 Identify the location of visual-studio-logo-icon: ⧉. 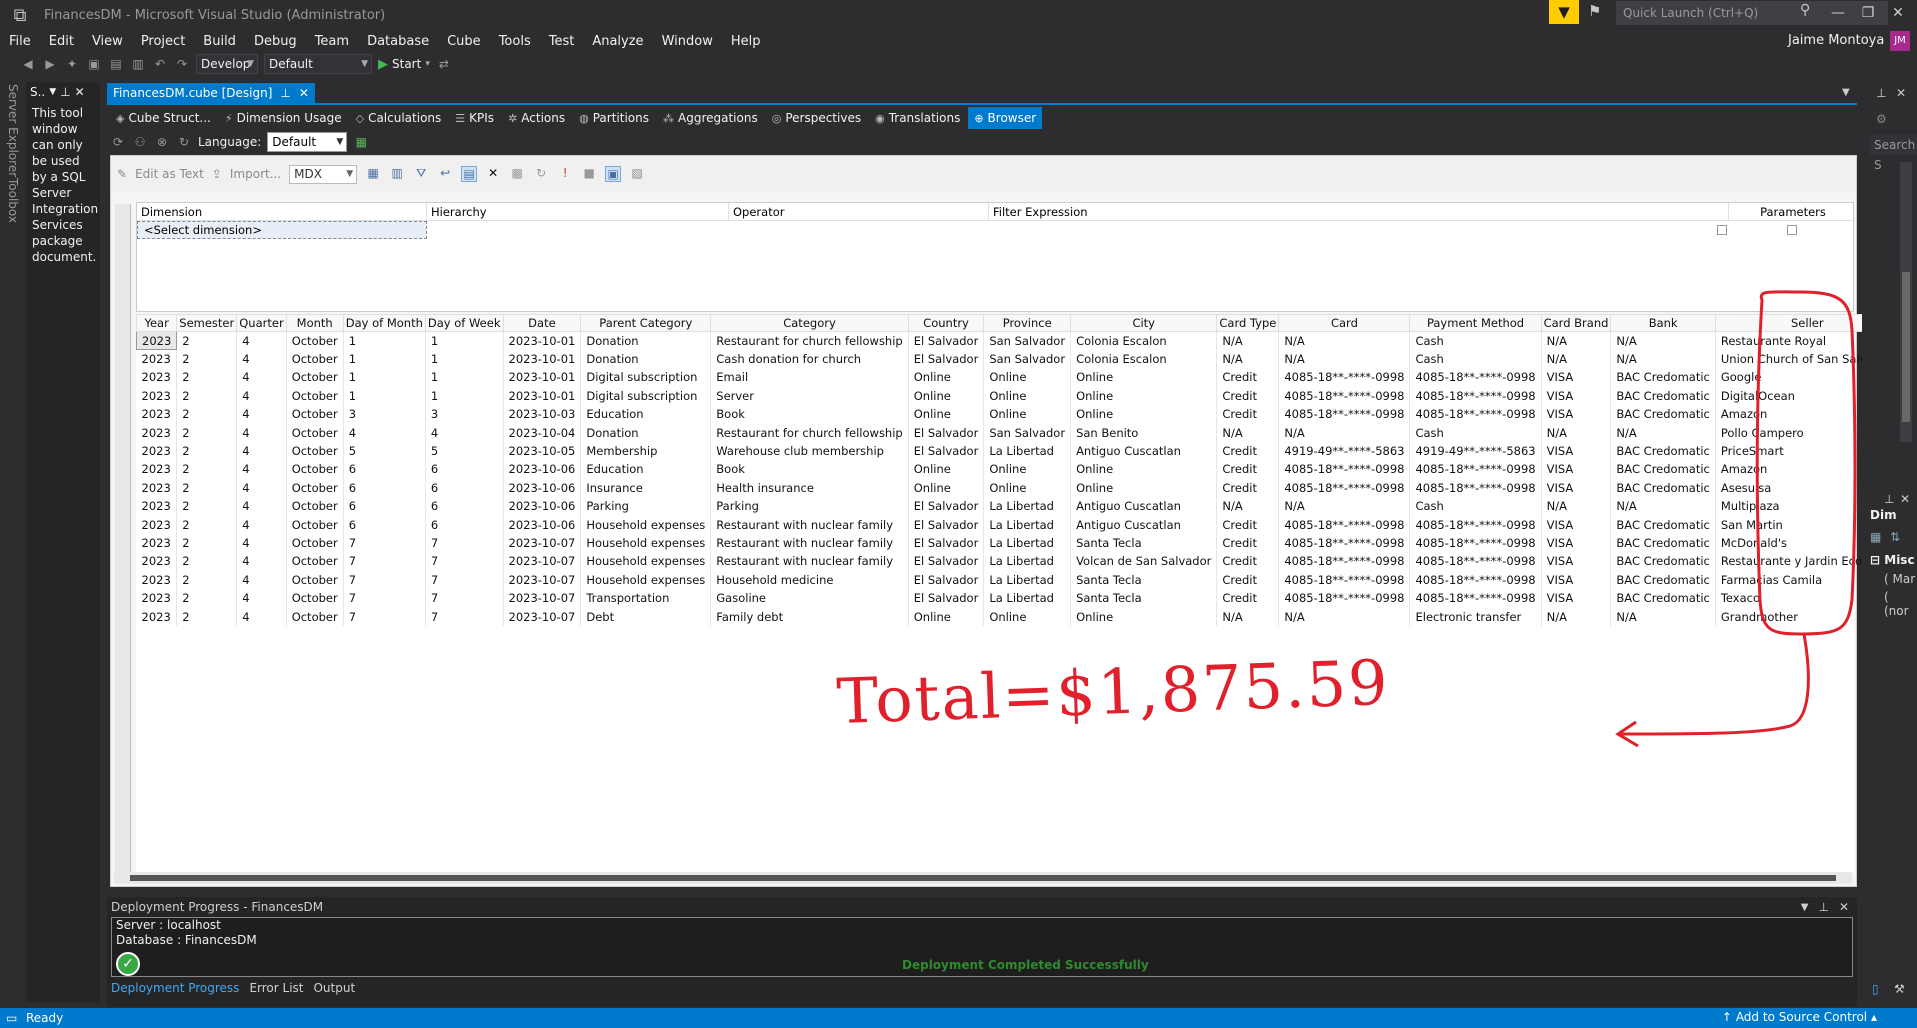
(20, 15).